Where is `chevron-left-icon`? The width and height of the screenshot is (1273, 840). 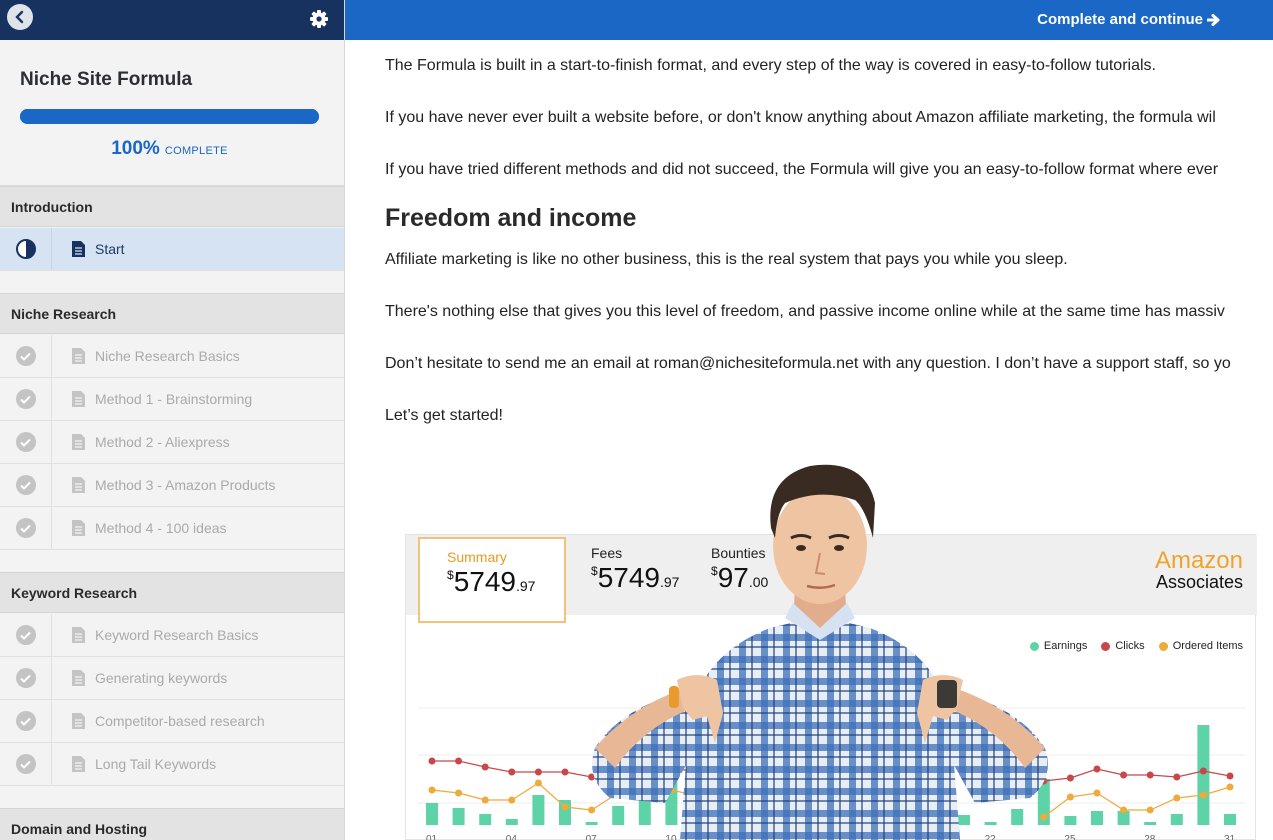
chevron-left-icon is located at coordinates (19, 17).